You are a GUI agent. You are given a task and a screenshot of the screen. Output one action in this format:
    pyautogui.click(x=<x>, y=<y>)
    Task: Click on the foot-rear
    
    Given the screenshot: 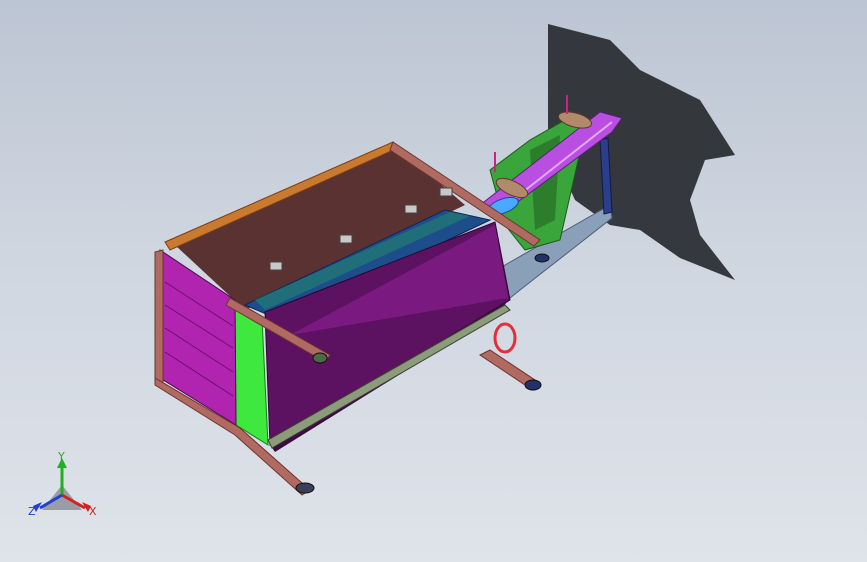 What is the action you would take?
    pyautogui.click(x=533, y=385)
    